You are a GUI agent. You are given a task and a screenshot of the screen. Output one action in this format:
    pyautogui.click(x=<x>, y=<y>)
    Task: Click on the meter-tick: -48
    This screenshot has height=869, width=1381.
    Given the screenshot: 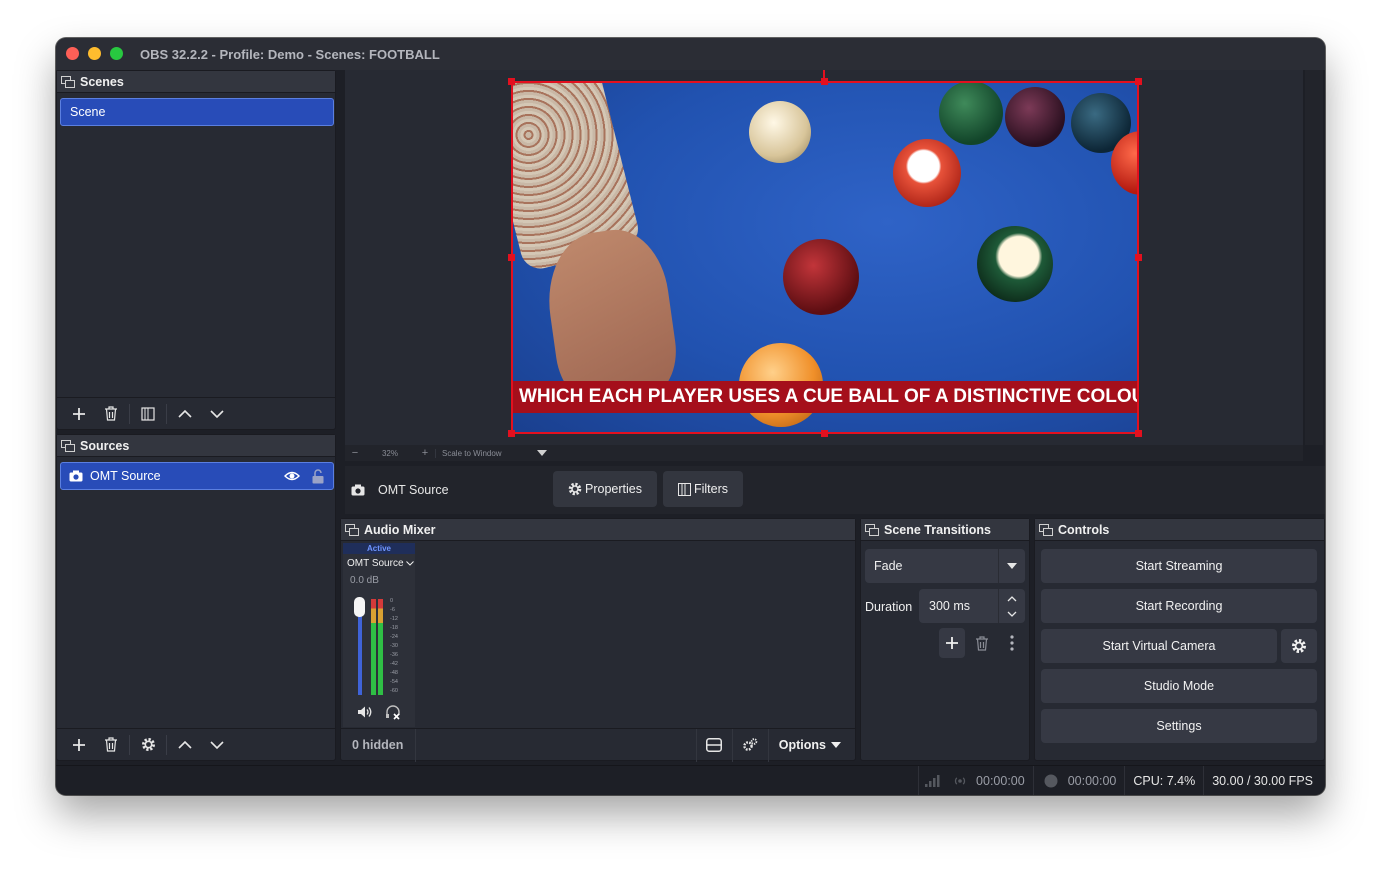 What is the action you would take?
    pyautogui.click(x=394, y=673)
    